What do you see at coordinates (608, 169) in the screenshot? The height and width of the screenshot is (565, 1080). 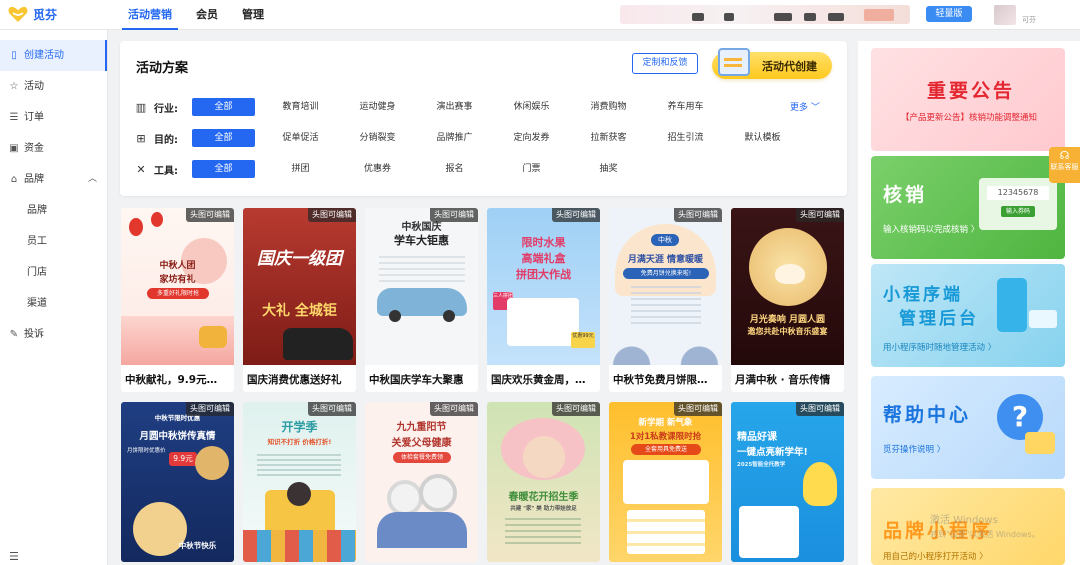 I see `chip: 抽奖` at bounding box center [608, 169].